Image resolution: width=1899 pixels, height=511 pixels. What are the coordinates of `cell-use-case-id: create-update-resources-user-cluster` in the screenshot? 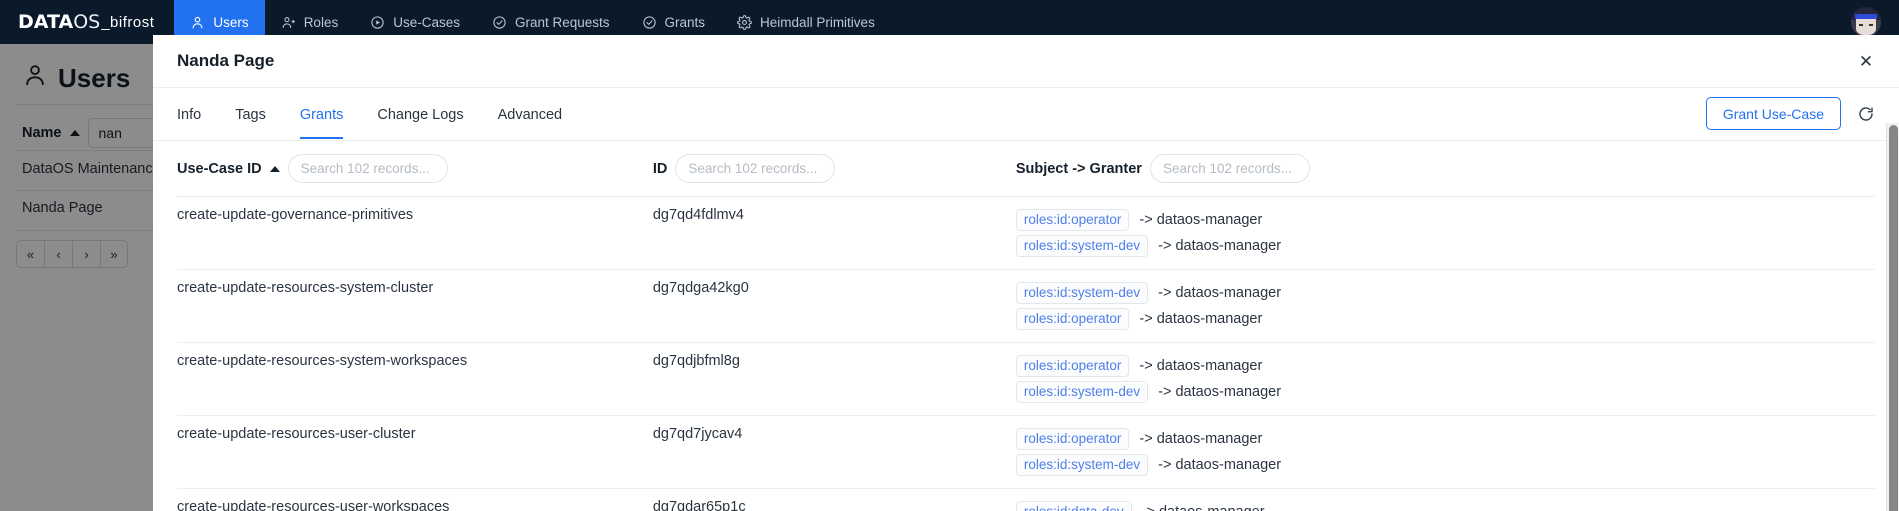 It's located at (415, 452).